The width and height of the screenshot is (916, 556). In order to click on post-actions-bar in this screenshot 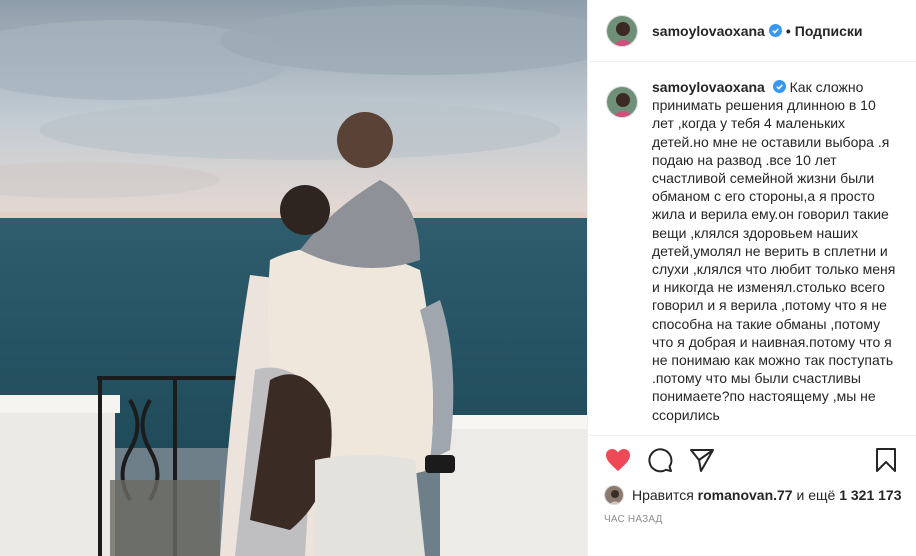, I will do `click(752, 460)`.